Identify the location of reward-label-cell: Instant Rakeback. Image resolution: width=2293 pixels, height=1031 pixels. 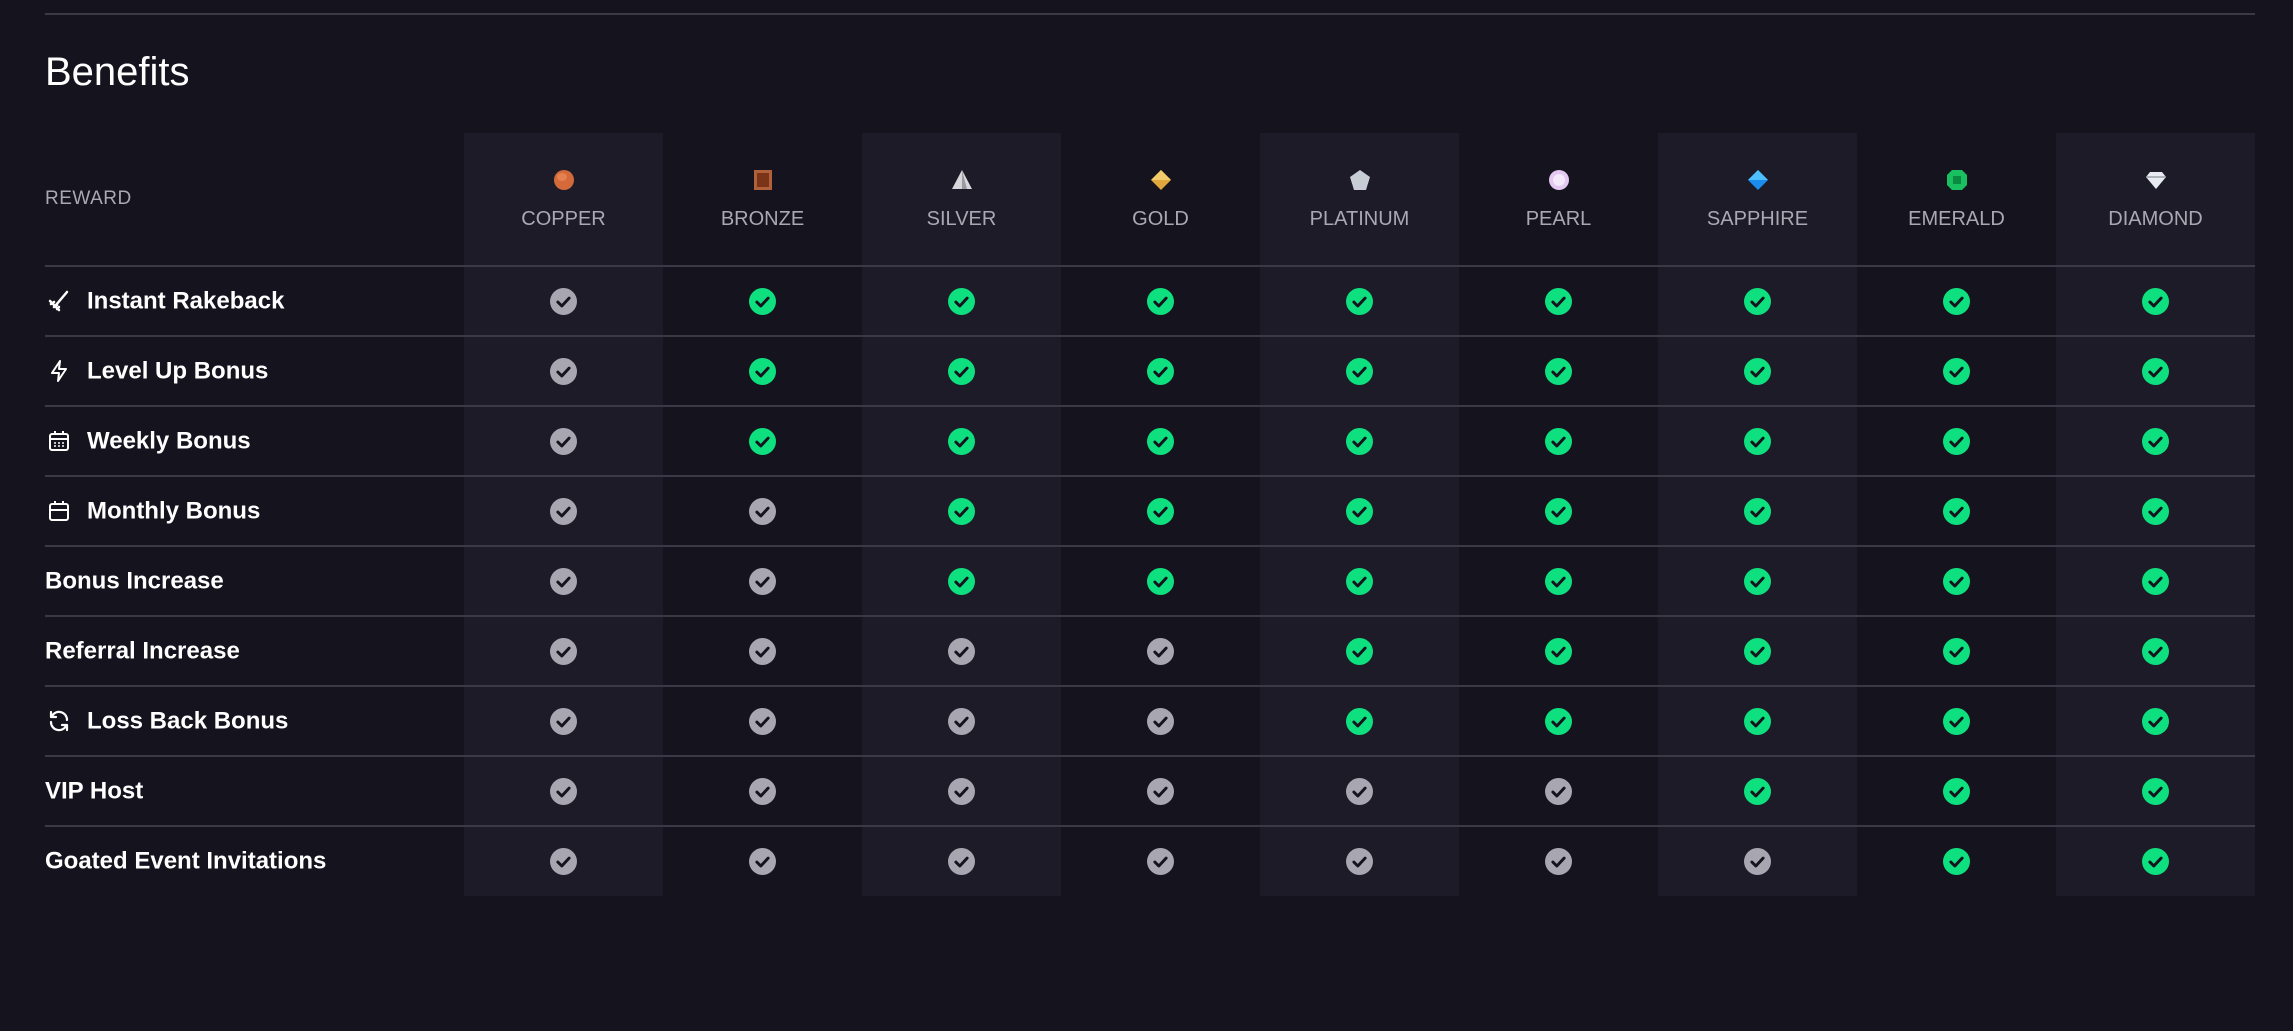
(254, 301).